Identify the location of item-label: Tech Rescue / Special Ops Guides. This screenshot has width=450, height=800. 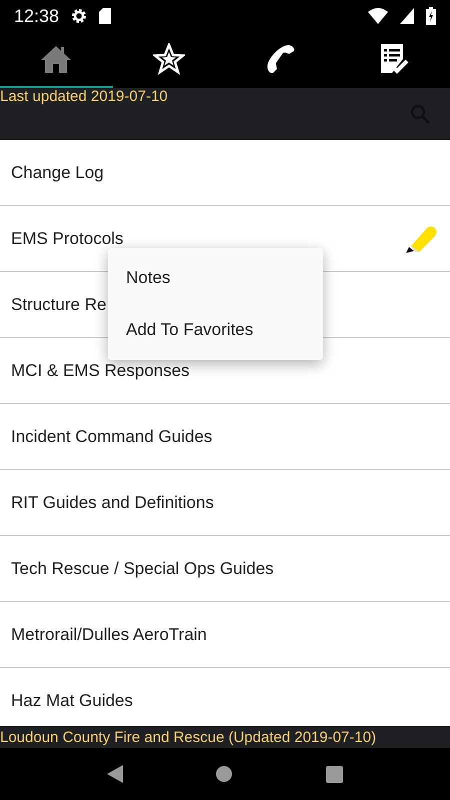
(142, 568).